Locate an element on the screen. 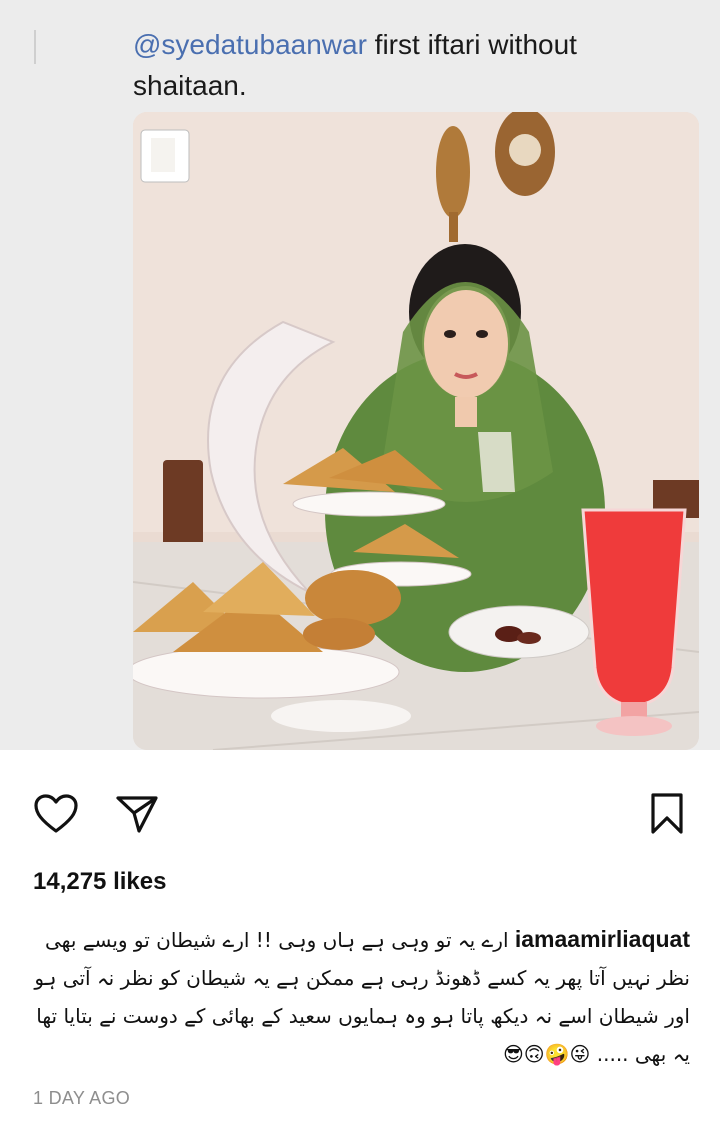 The height and width of the screenshot is (1128, 720). save-button is located at coordinates (667, 814).